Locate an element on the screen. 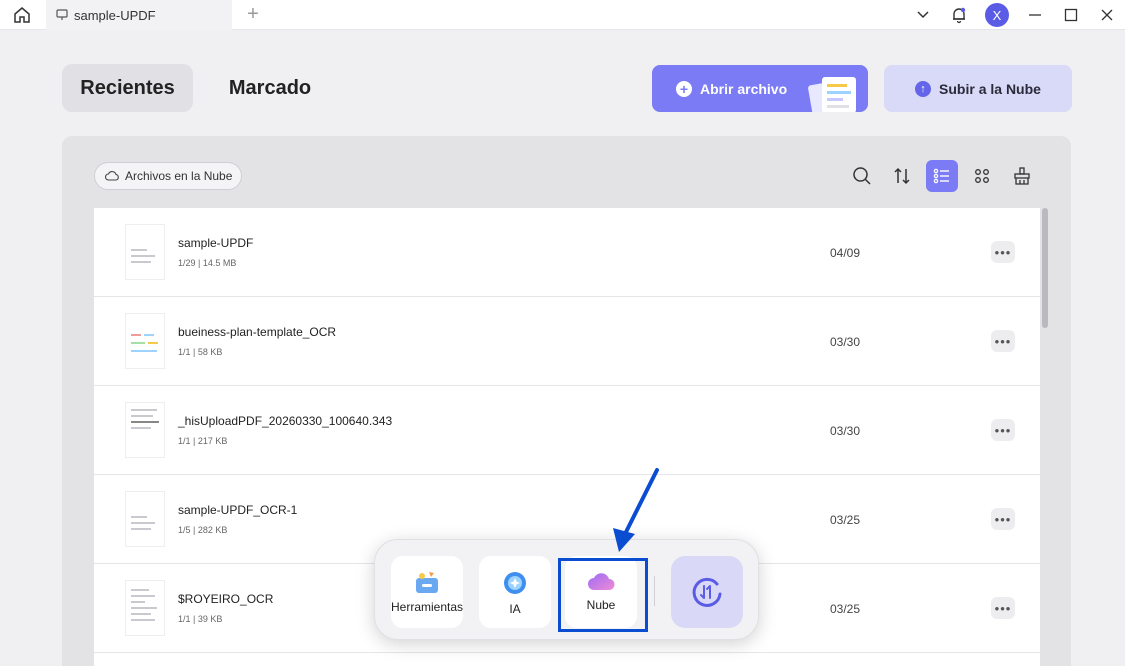 The width and height of the screenshot is (1125, 666). chevron-down-icon is located at coordinates (923, 15).